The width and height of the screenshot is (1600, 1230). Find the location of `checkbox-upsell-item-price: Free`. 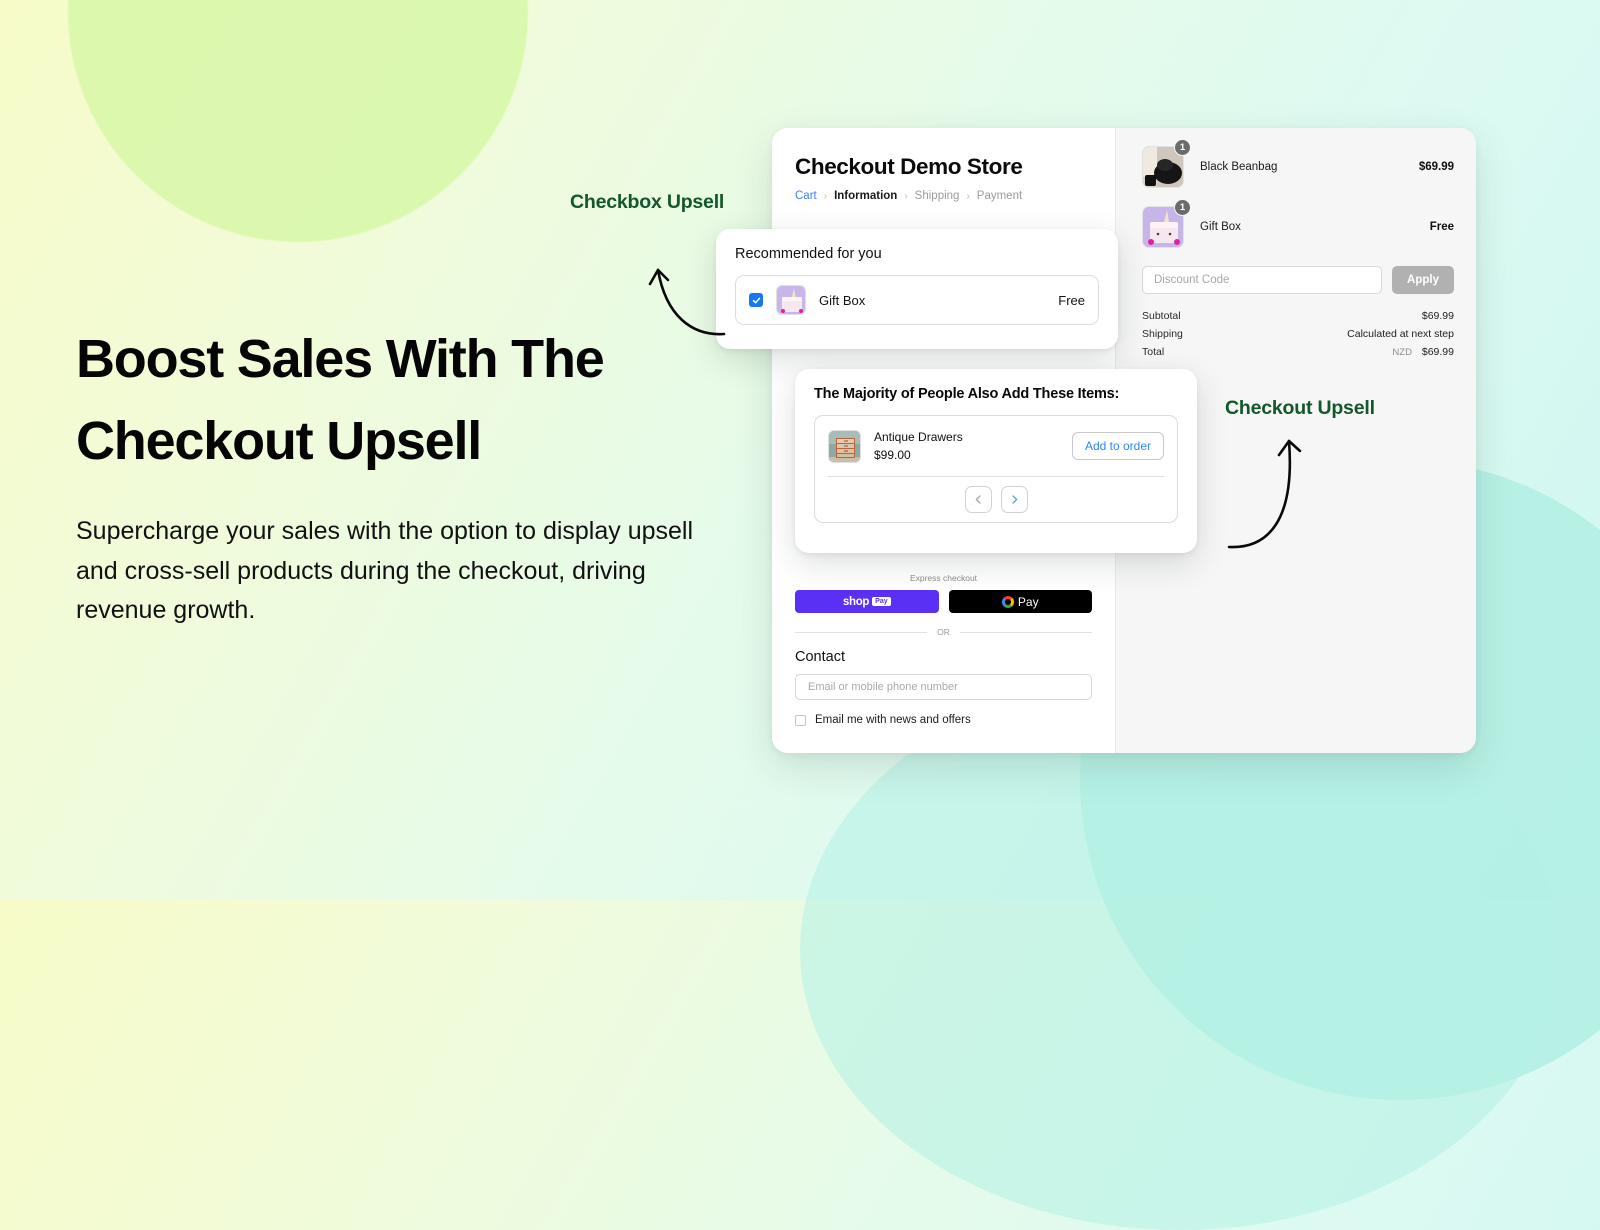

checkbox-upsell-item-price: Free is located at coordinates (1071, 300).